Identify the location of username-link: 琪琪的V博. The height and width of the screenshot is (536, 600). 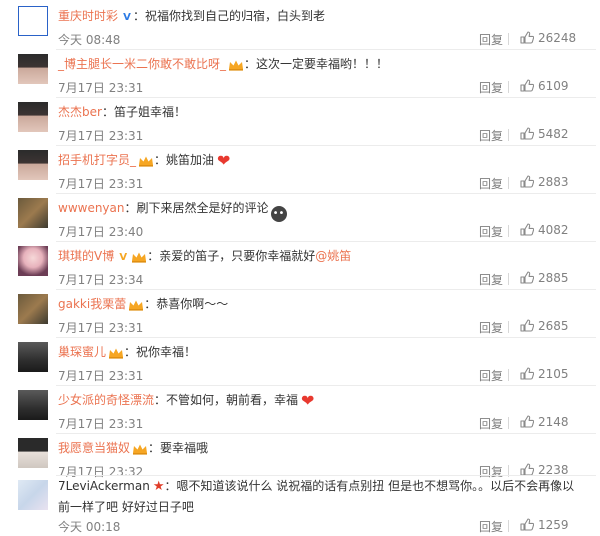
(86, 256).